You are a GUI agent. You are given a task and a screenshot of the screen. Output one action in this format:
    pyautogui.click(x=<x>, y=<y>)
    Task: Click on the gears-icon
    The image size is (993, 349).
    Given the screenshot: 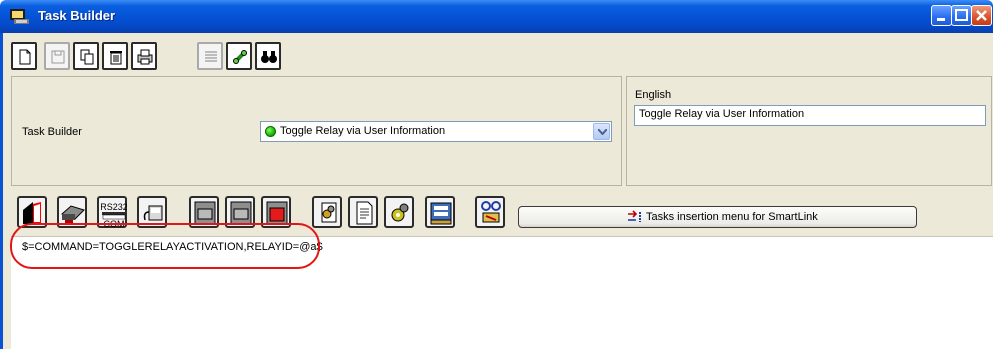 What is the action you would take?
    pyautogui.click(x=400, y=212)
    